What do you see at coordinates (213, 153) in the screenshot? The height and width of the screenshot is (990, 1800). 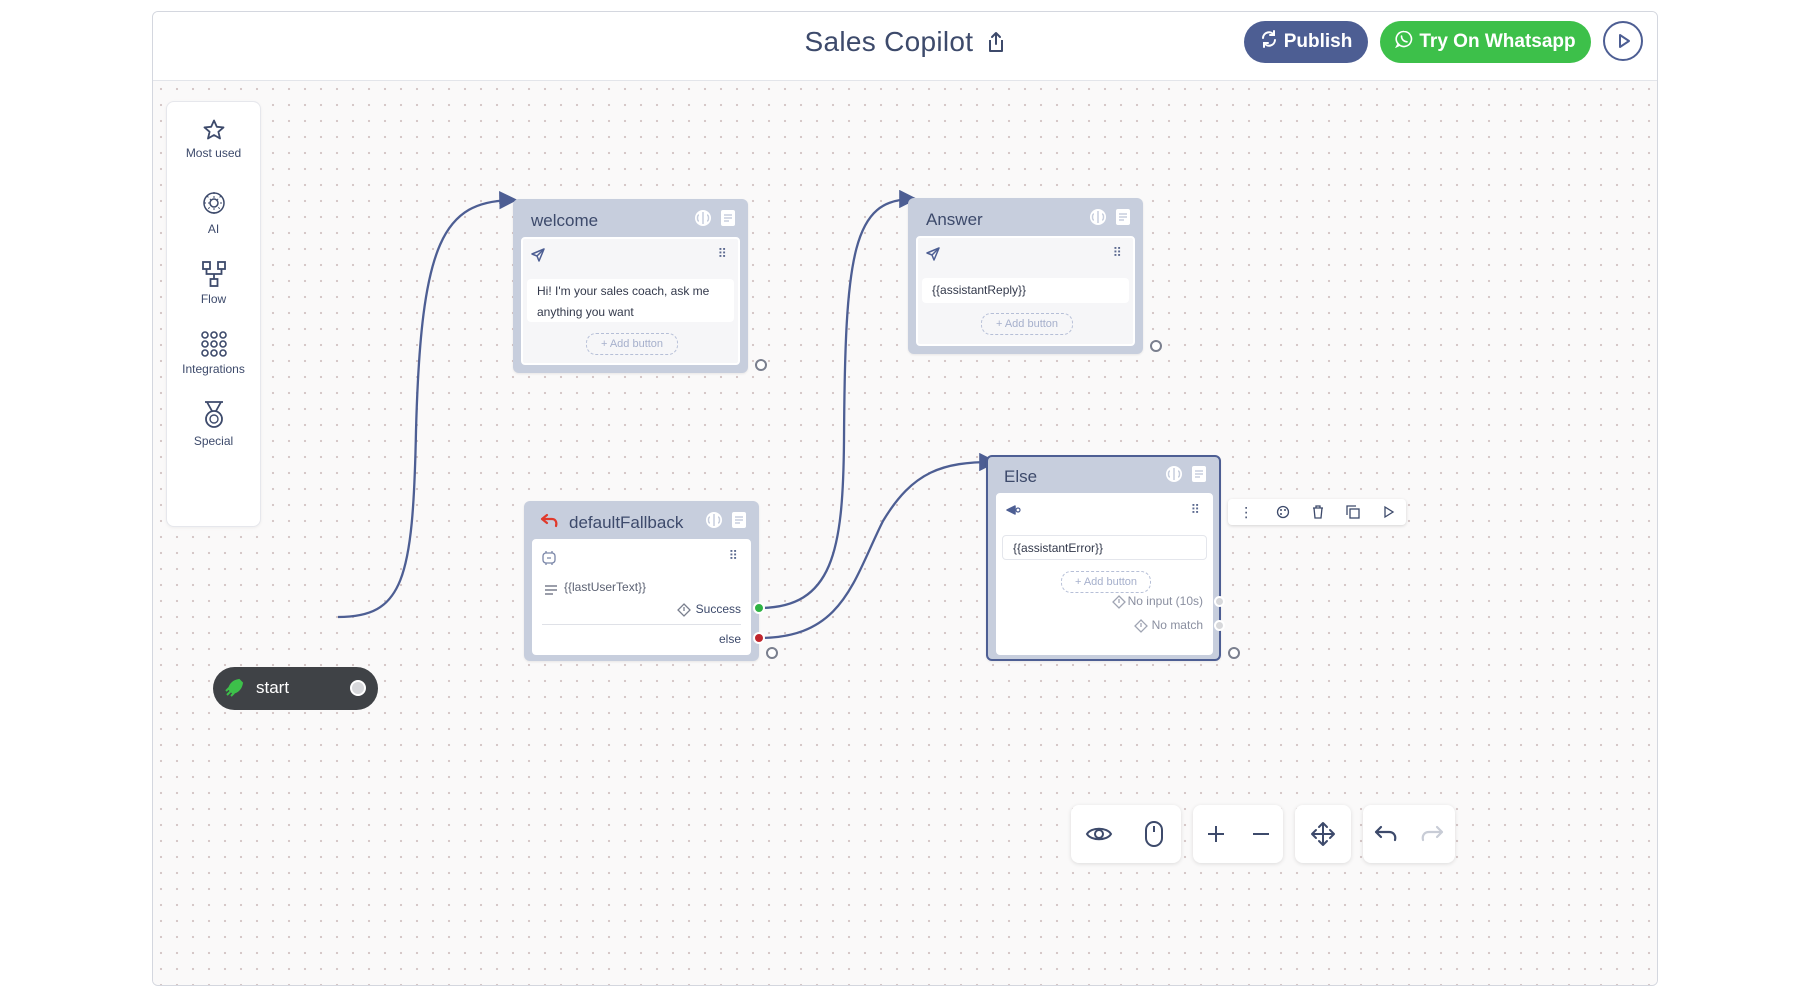 I see `palette-label-most-used: Most used` at bounding box center [213, 153].